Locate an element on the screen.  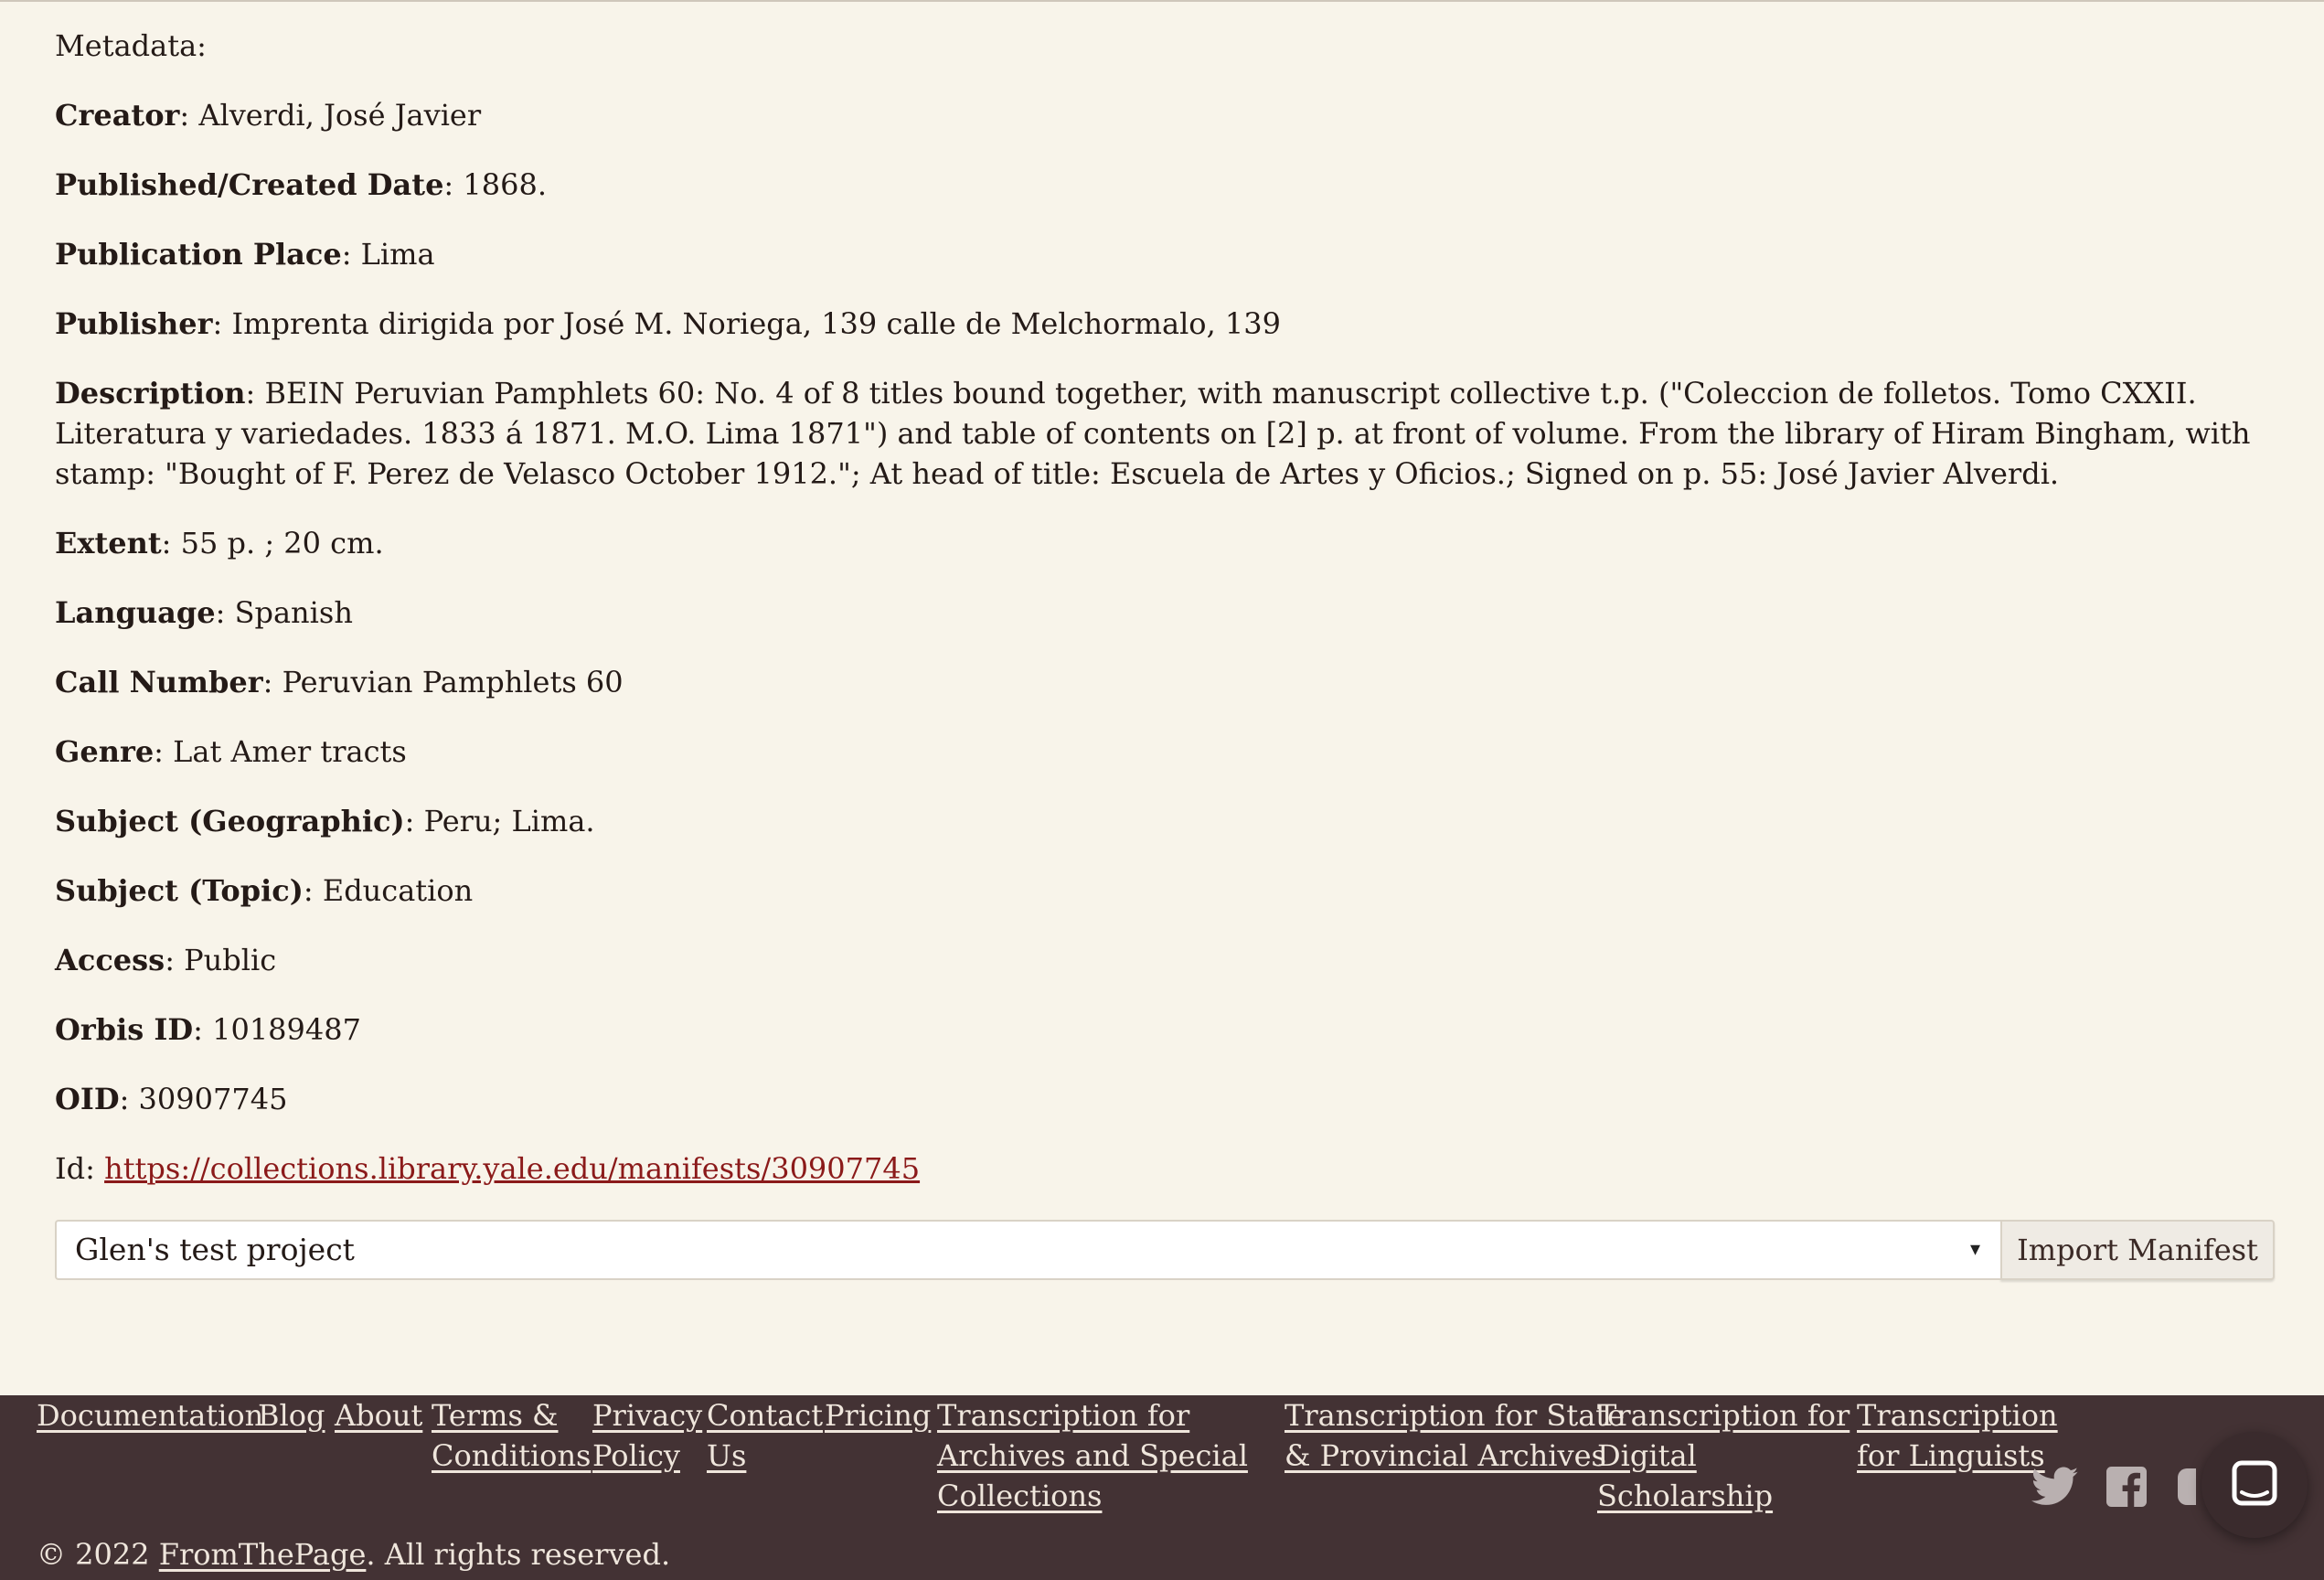
chat-bubble-icon is located at coordinates (2254, 1485).